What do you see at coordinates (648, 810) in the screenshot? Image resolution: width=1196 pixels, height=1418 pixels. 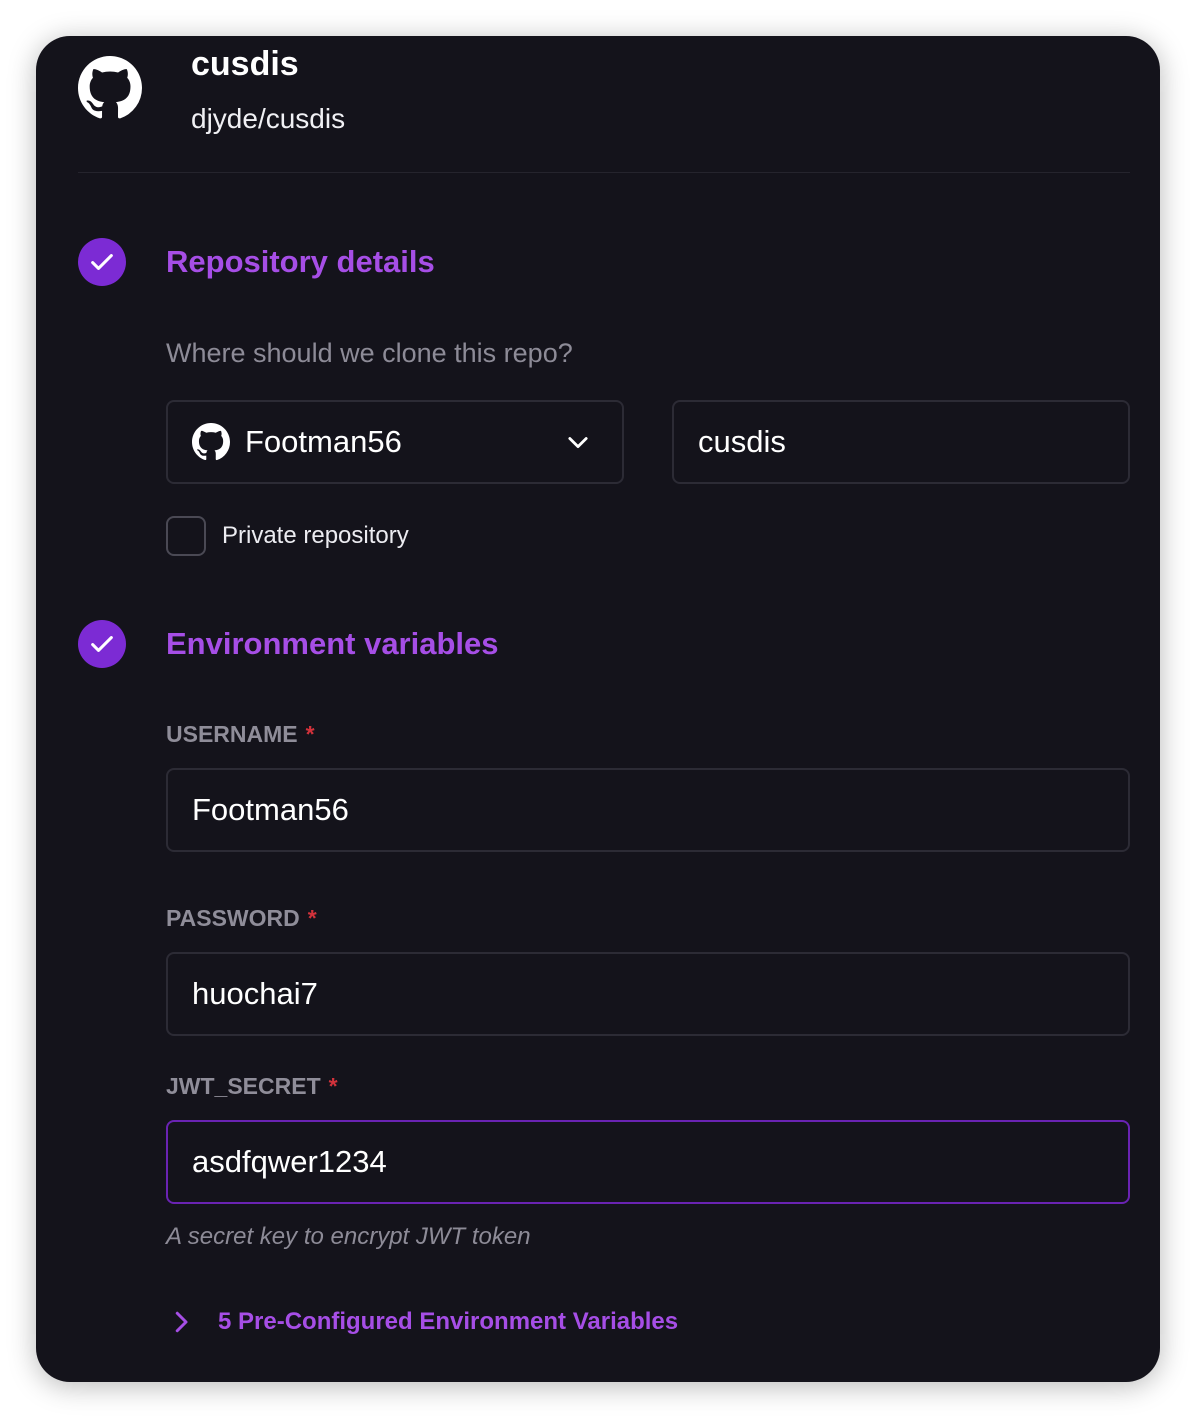 I see `username-input` at bounding box center [648, 810].